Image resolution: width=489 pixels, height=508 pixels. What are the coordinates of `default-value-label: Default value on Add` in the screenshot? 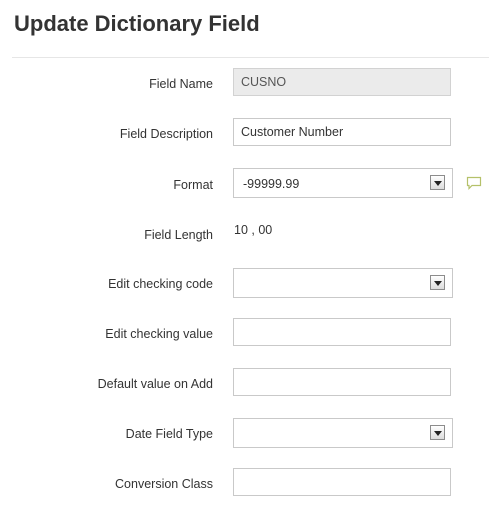 It's located at (155, 384).